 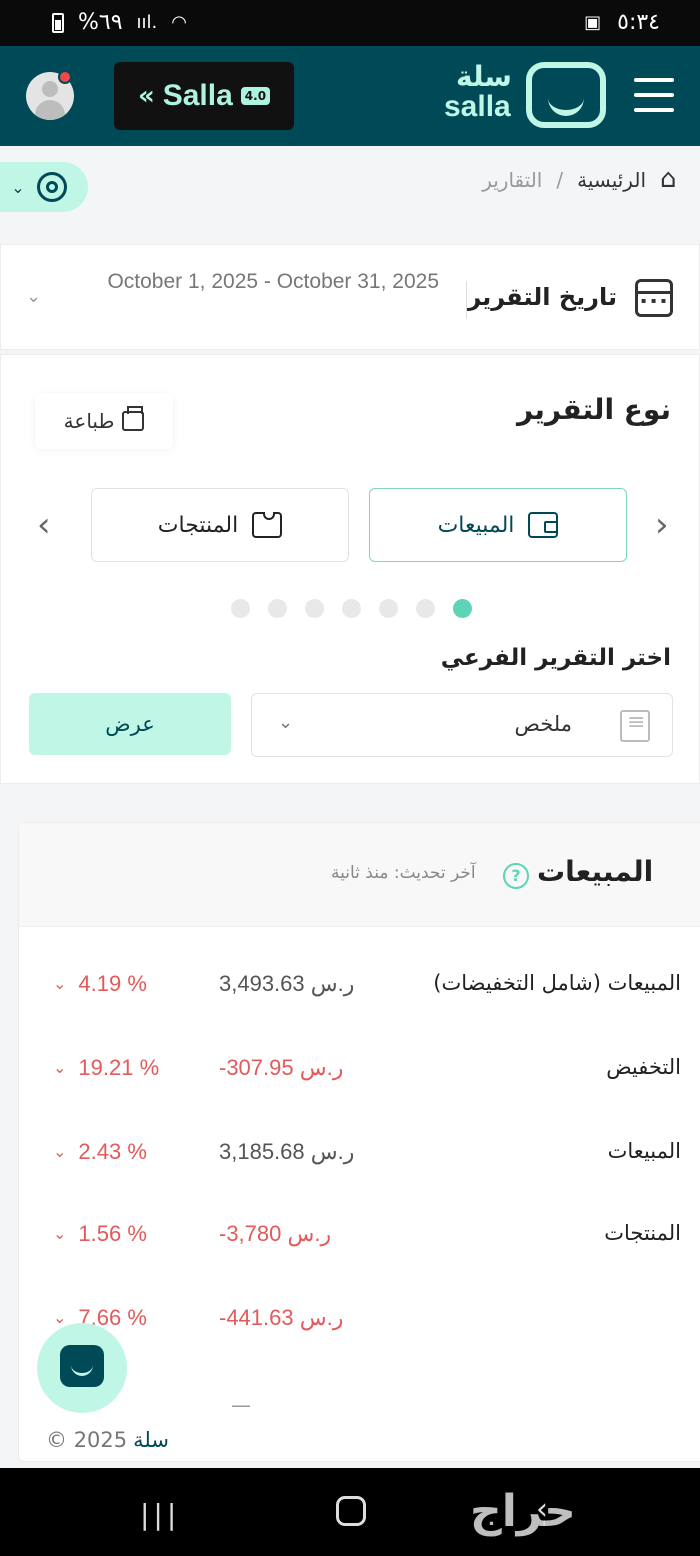 I want to click on tab-products: المنتجات, so click(x=220, y=525).